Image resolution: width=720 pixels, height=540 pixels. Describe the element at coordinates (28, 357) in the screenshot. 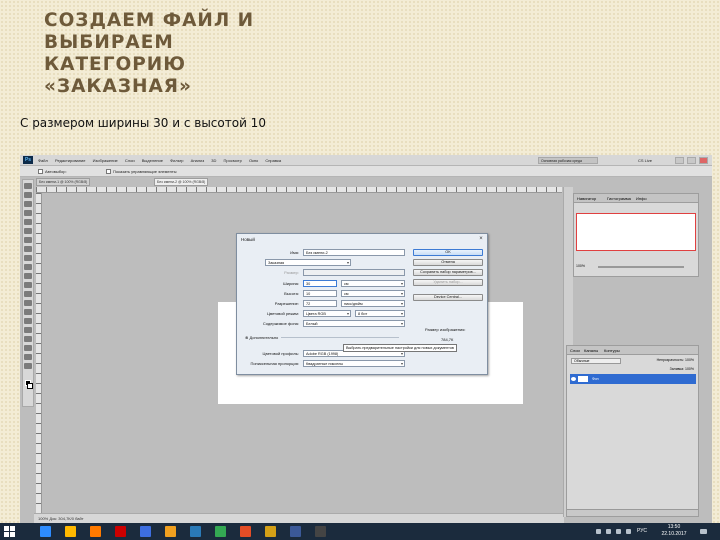

I see `hand-tool-icon` at that location.